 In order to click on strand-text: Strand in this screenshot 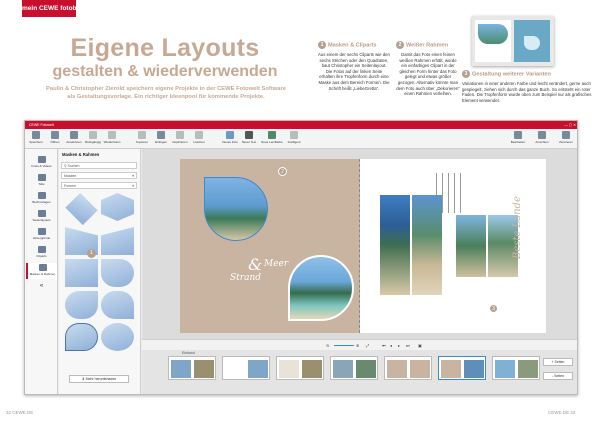, I will do `click(245, 278)`.